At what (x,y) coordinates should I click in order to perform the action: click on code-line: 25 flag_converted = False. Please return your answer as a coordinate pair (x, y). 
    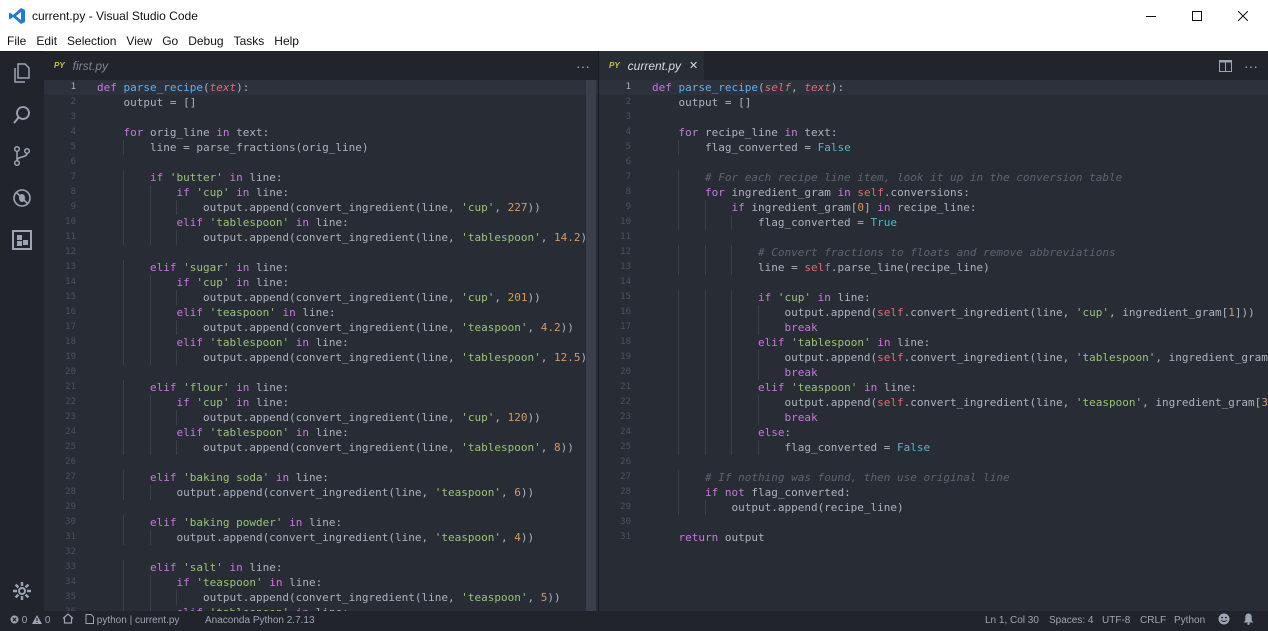
    Looking at the image, I should click on (933, 447).